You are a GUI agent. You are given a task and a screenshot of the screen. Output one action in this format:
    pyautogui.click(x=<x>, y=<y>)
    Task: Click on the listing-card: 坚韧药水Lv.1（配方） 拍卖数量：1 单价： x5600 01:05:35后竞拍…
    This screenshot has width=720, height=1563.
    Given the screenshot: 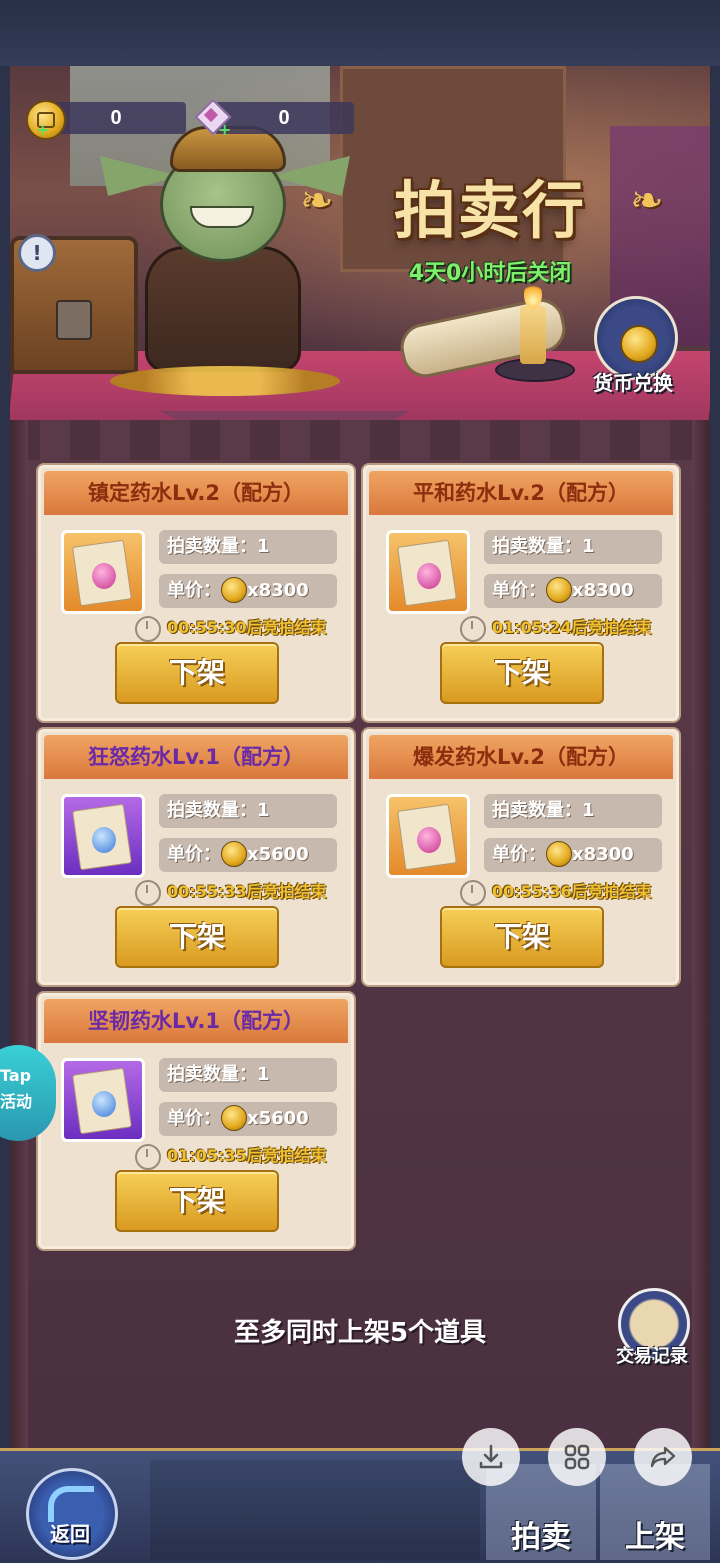 What is the action you would take?
    pyautogui.click(x=196, y=1121)
    